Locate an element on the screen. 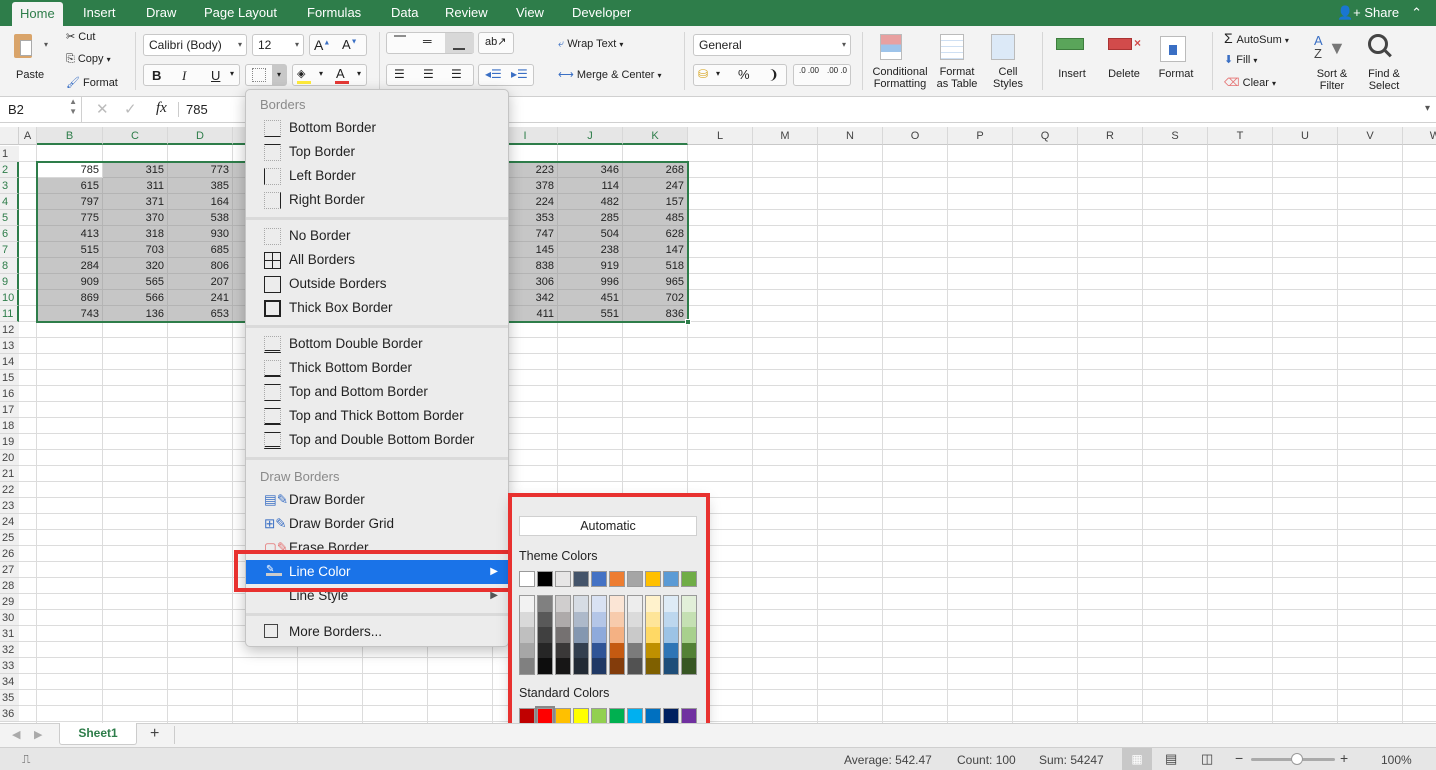 This screenshot has width=1436, height=770. tab-view: View is located at coordinates (530, 13).